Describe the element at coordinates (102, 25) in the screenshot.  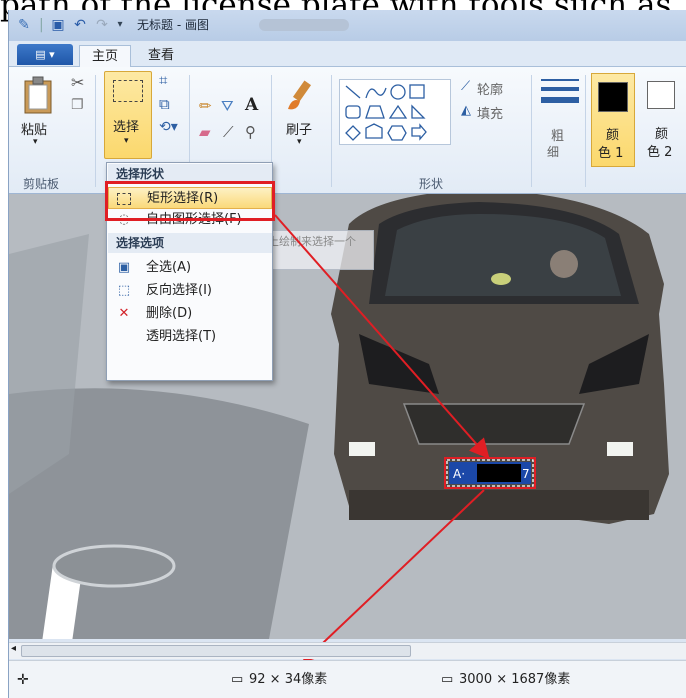
I see `redo-icon: ↷` at that location.